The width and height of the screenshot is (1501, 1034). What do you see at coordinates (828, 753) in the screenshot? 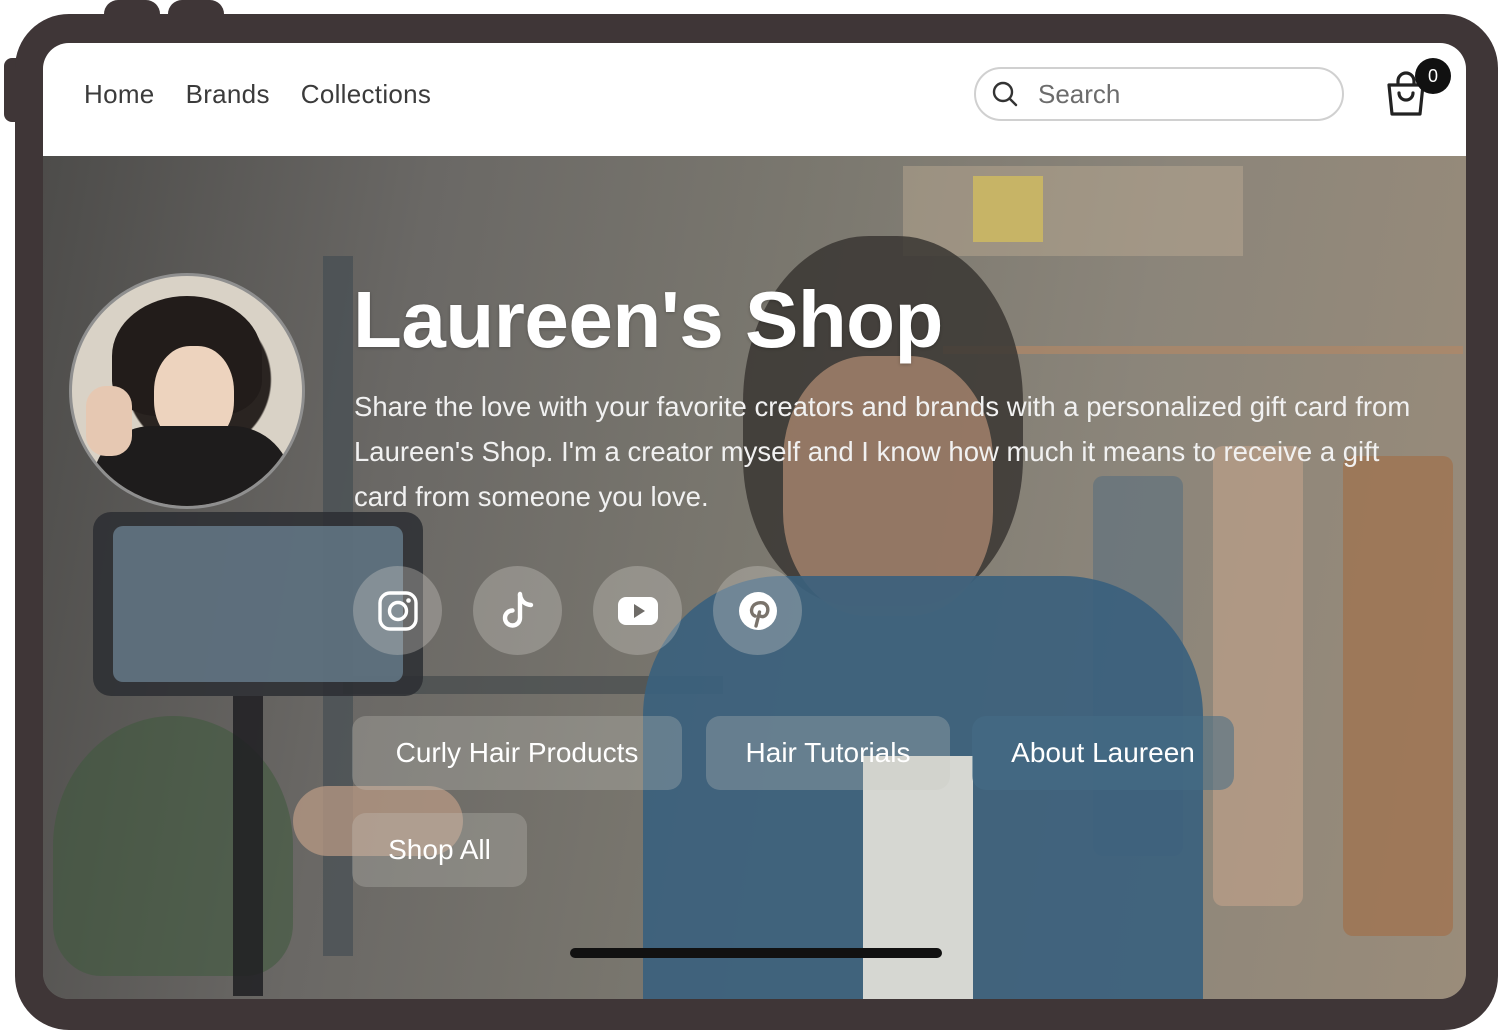
I see `hair-tutorials-button: Hair Tutorials` at bounding box center [828, 753].